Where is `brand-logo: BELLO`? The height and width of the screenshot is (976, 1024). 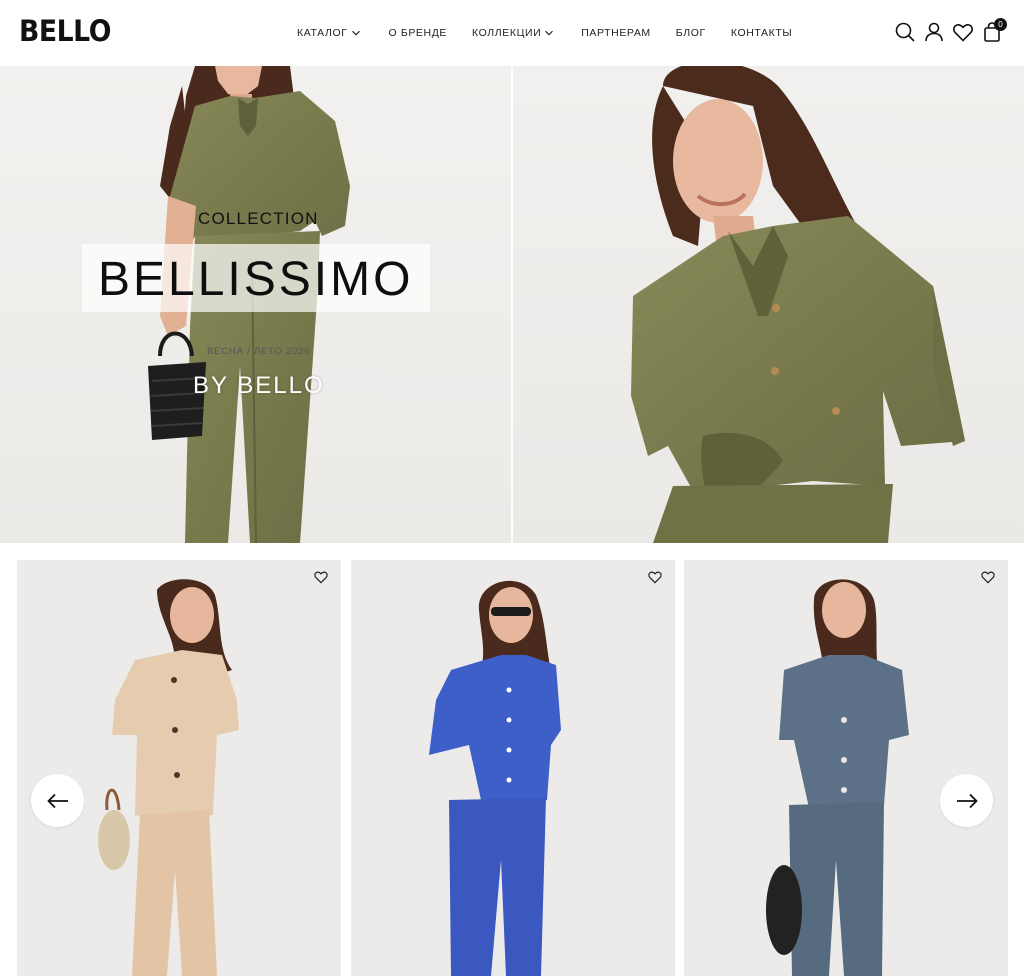 brand-logo: BELLO is located at coordinates (65, 31).